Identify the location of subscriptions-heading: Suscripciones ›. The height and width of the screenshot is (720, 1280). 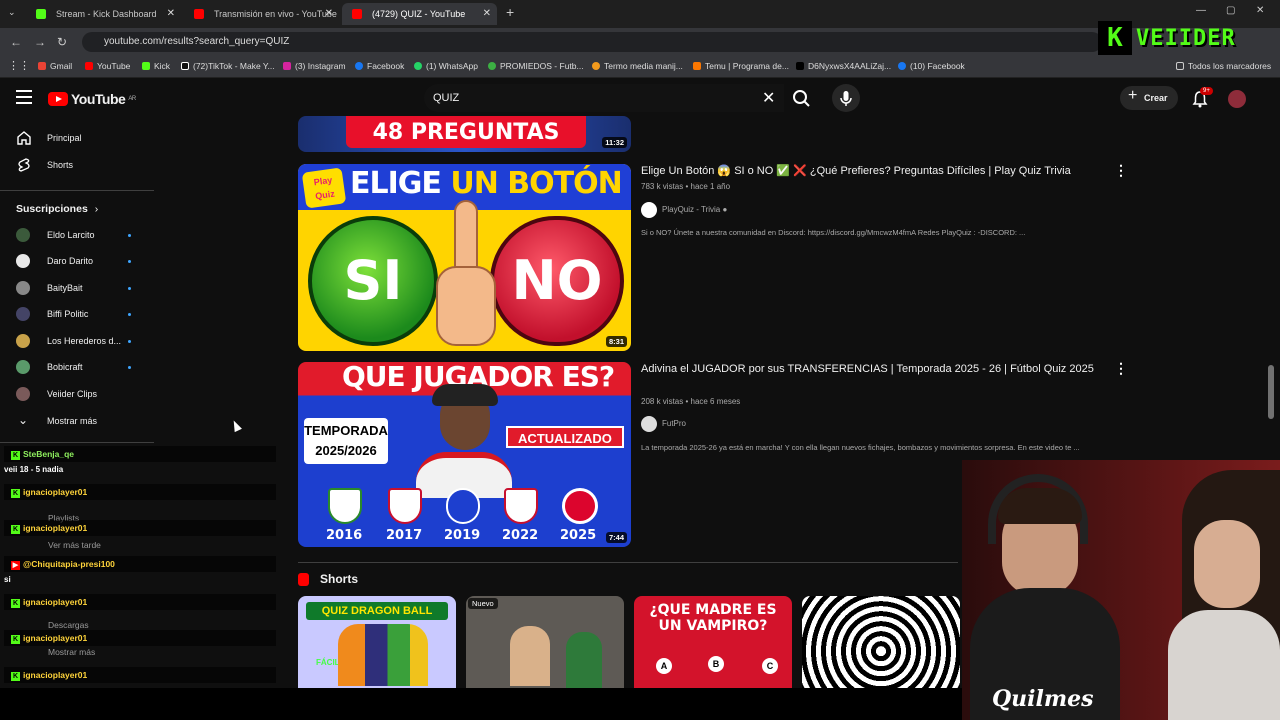
(57, 209).